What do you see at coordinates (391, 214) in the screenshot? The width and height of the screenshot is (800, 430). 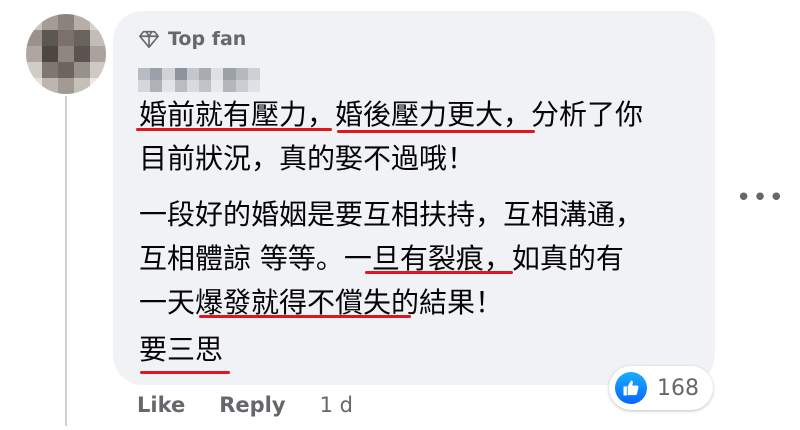 I see `comment-line: 一段好的婚姻是要互相扶持，互相溝通，` at bounding box center [391, 214].